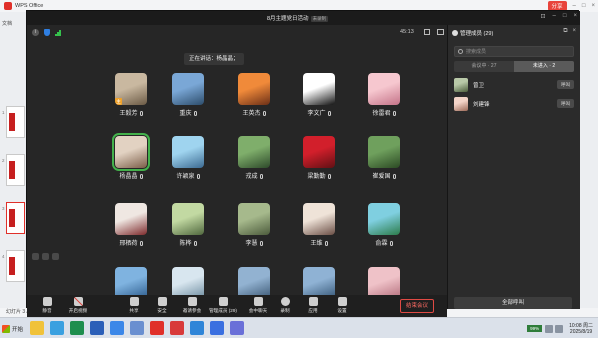 The height and width of the screenshot is (338, 598). Describe the element at coordinates (185, 177) in the screenshot. I see `participant-name: 许颖泉` at that location.